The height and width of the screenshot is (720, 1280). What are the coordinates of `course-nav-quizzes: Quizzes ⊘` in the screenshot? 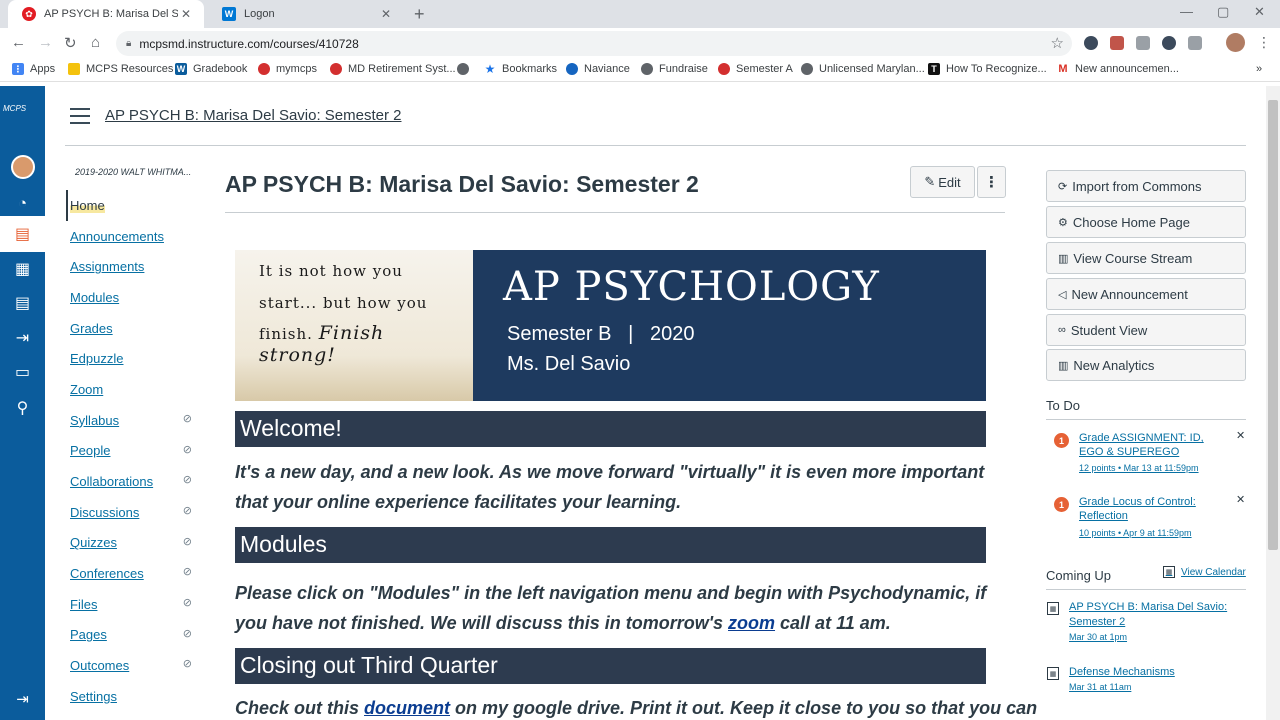 It's located at (131, 543).